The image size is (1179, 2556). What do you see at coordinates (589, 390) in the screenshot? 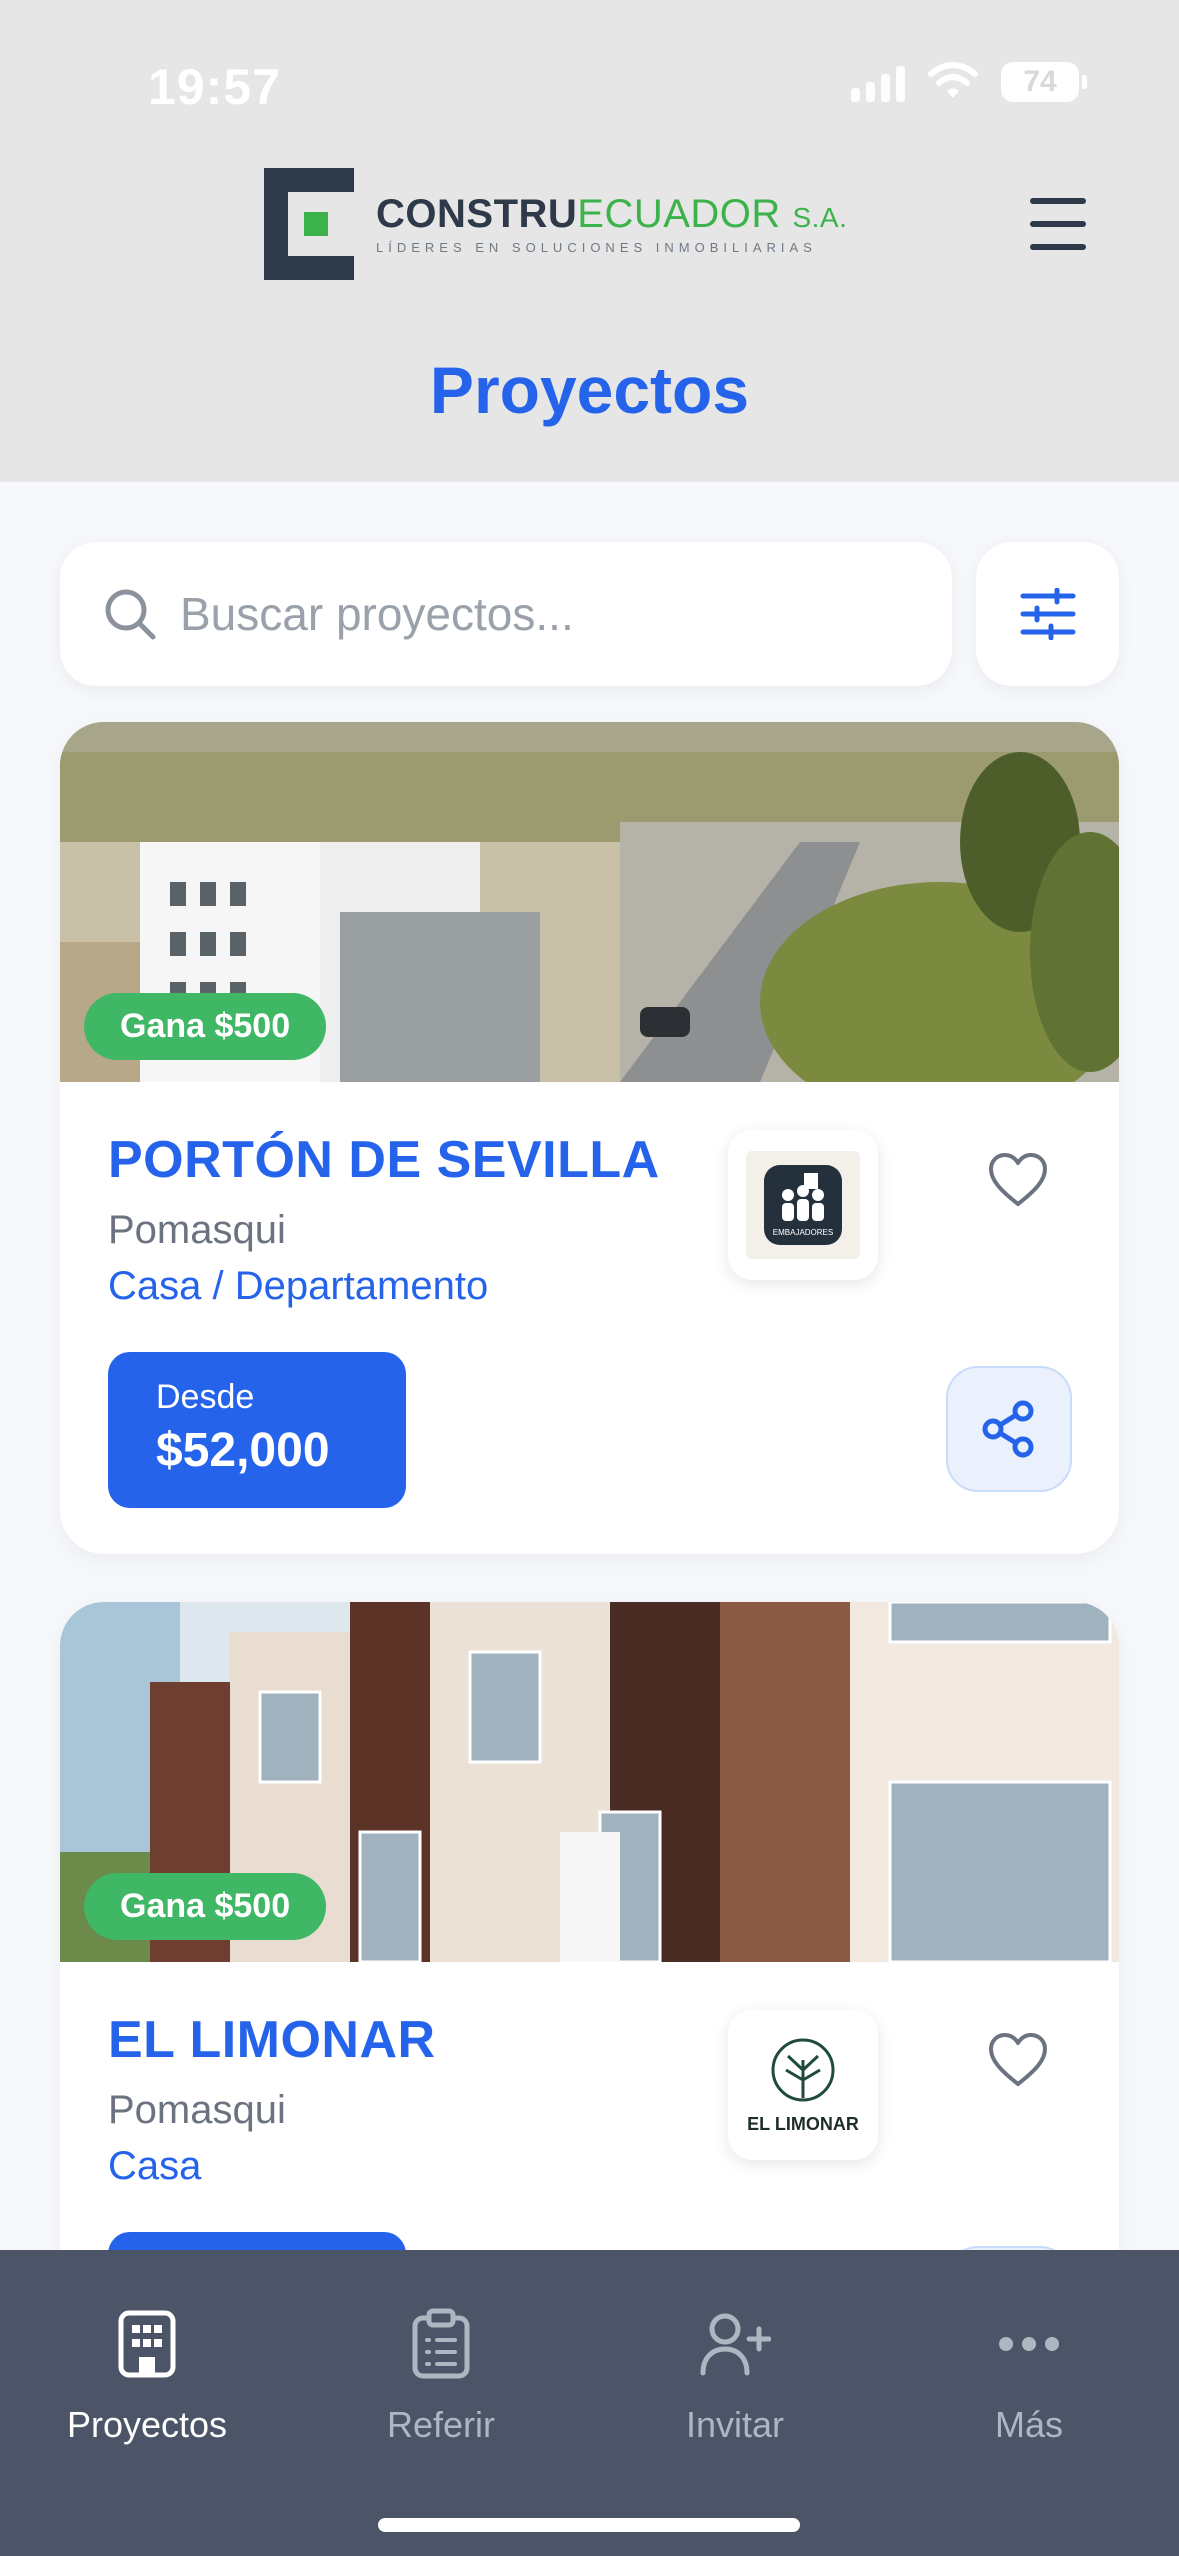
I see `page-title: Proyectos` at bounding box center [589, 390].